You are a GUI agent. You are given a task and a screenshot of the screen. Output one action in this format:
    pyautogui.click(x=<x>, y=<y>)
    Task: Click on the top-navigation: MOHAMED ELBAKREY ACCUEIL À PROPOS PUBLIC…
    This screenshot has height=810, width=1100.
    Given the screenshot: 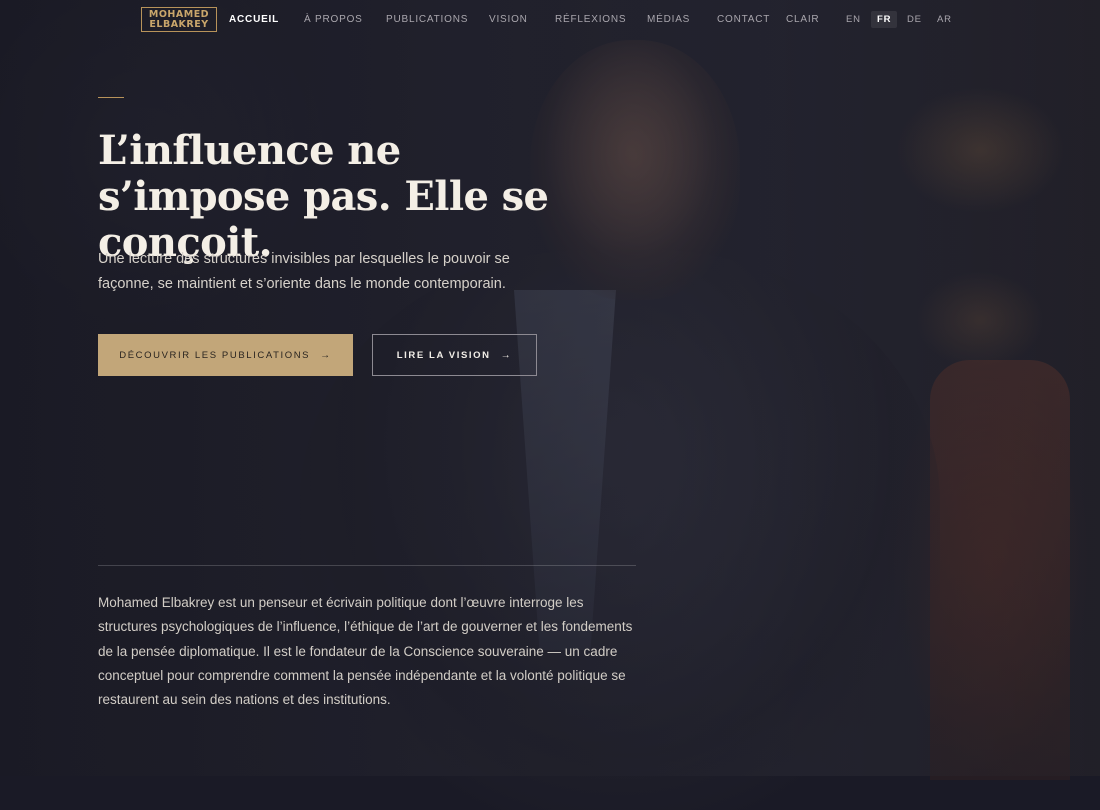 What is the action you would take?
    pyautogui.click(x=550, y=20)
    